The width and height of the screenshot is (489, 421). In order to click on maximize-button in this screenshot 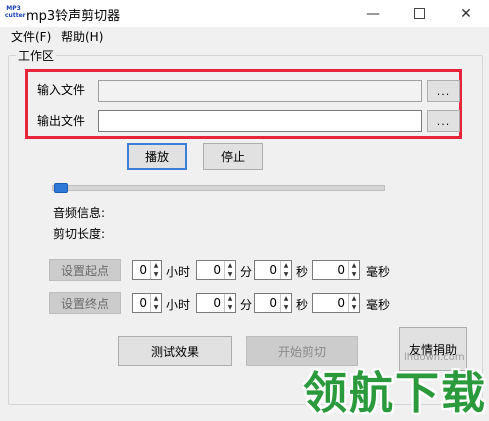, I will do `click(419, 13)`.